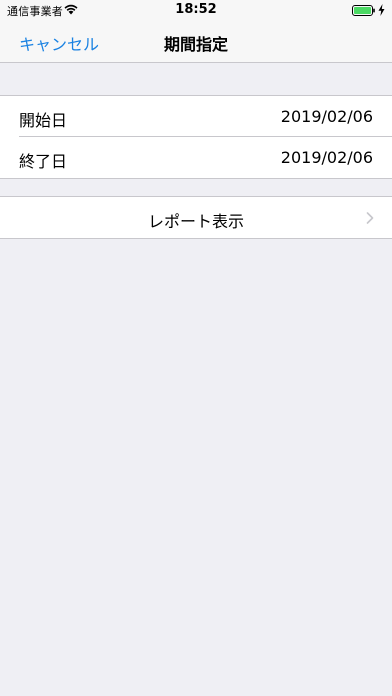 This screenshot has height=696, width=392. I want to click on end-date-row: 終了日 2019/02/06, so click(196, 157).